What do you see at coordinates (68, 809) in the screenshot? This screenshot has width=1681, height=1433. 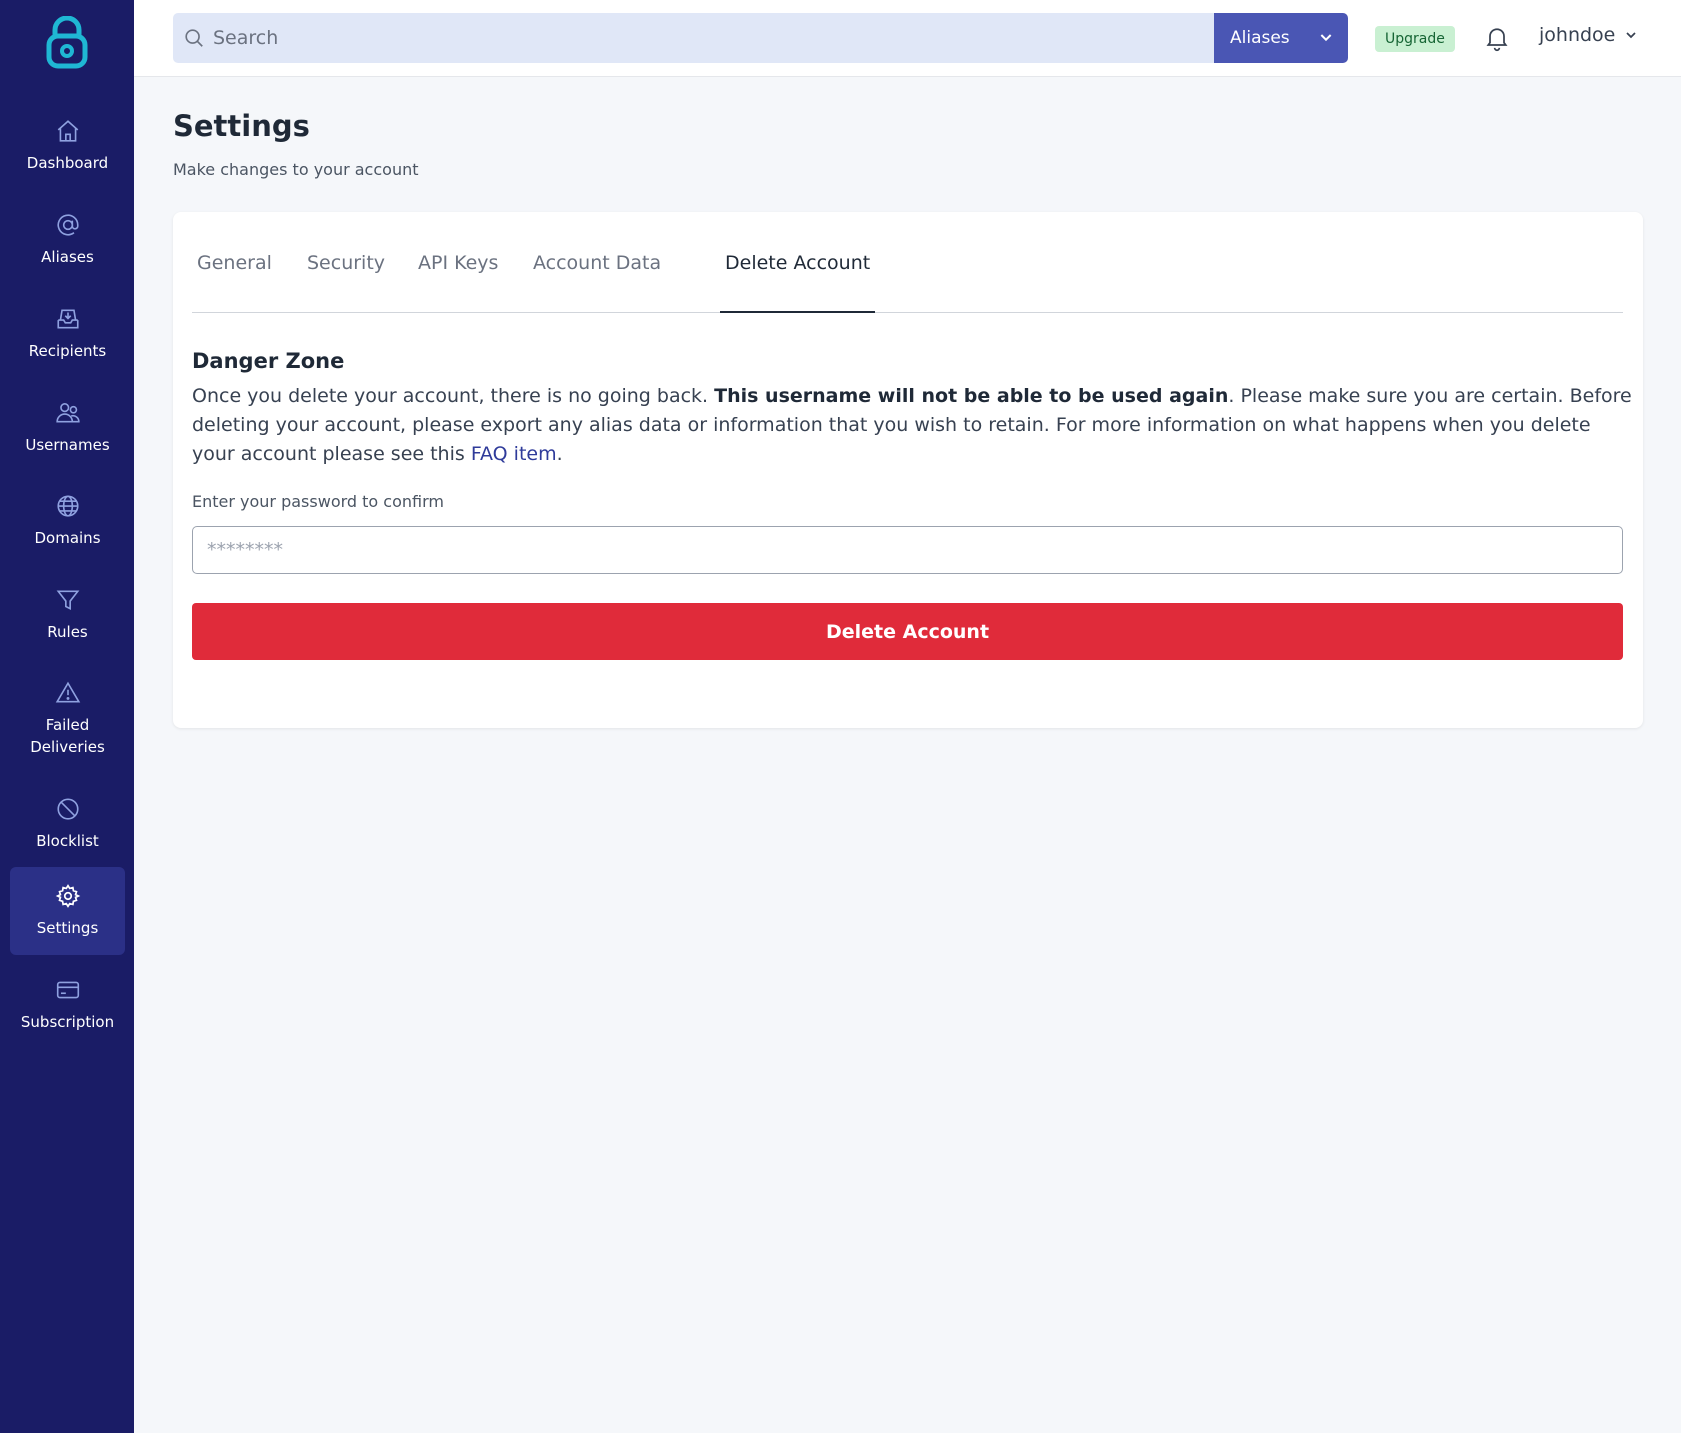 I see `ban-icon` at bounding box center [68, 809].